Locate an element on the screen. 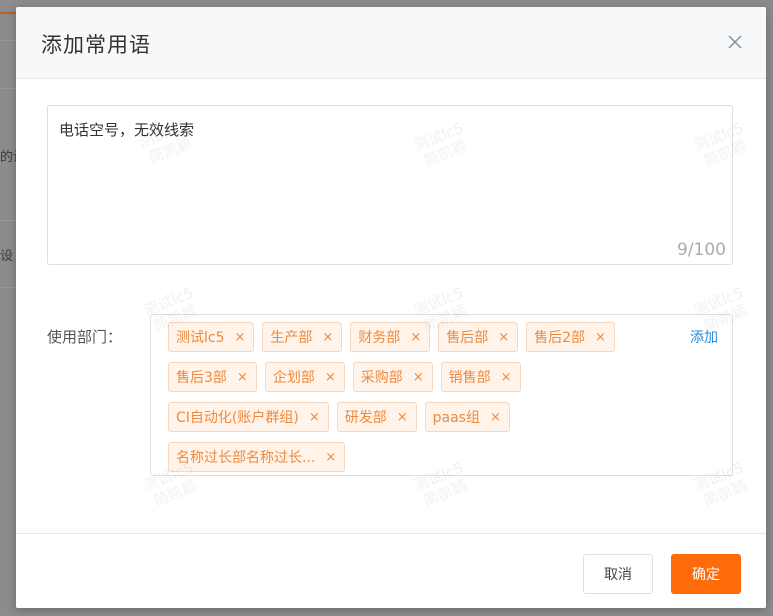  dialog-header: 添加常用语 is located at coordinates (391, 43).